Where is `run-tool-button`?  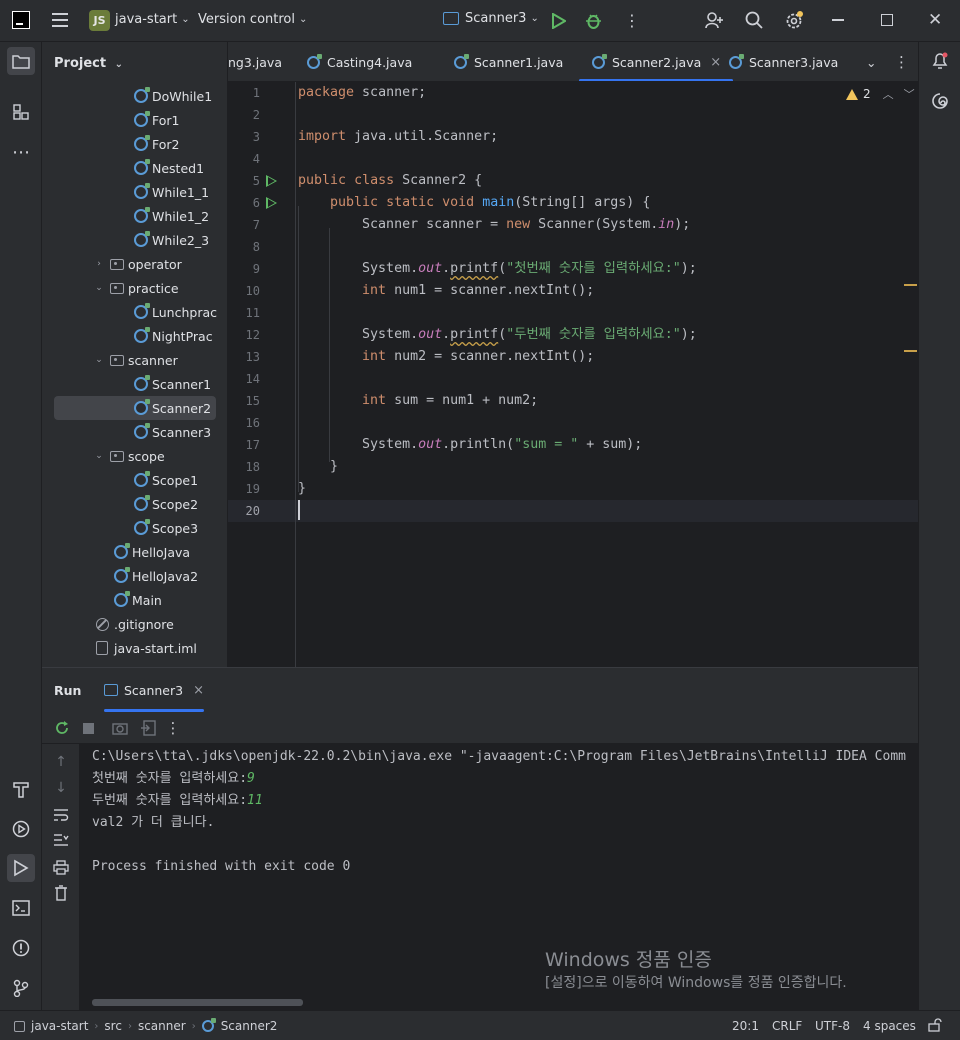
run-tool-button is located at coordinates (21, 868).